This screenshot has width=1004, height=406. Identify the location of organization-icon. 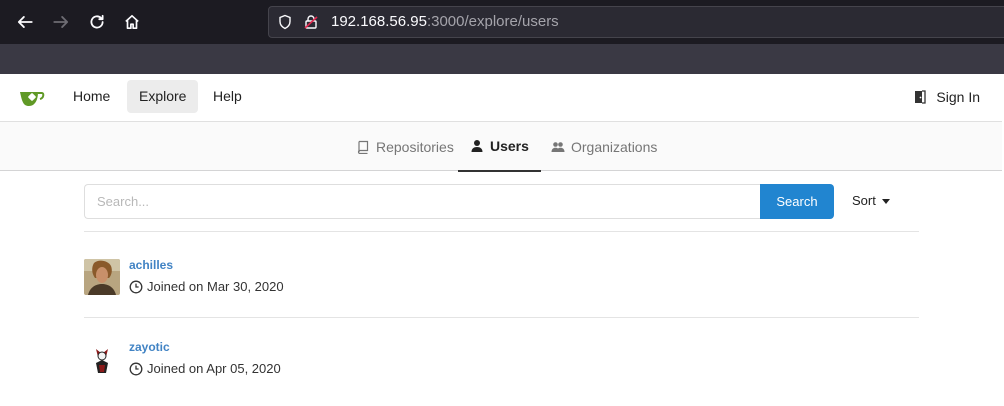
(558, 146).